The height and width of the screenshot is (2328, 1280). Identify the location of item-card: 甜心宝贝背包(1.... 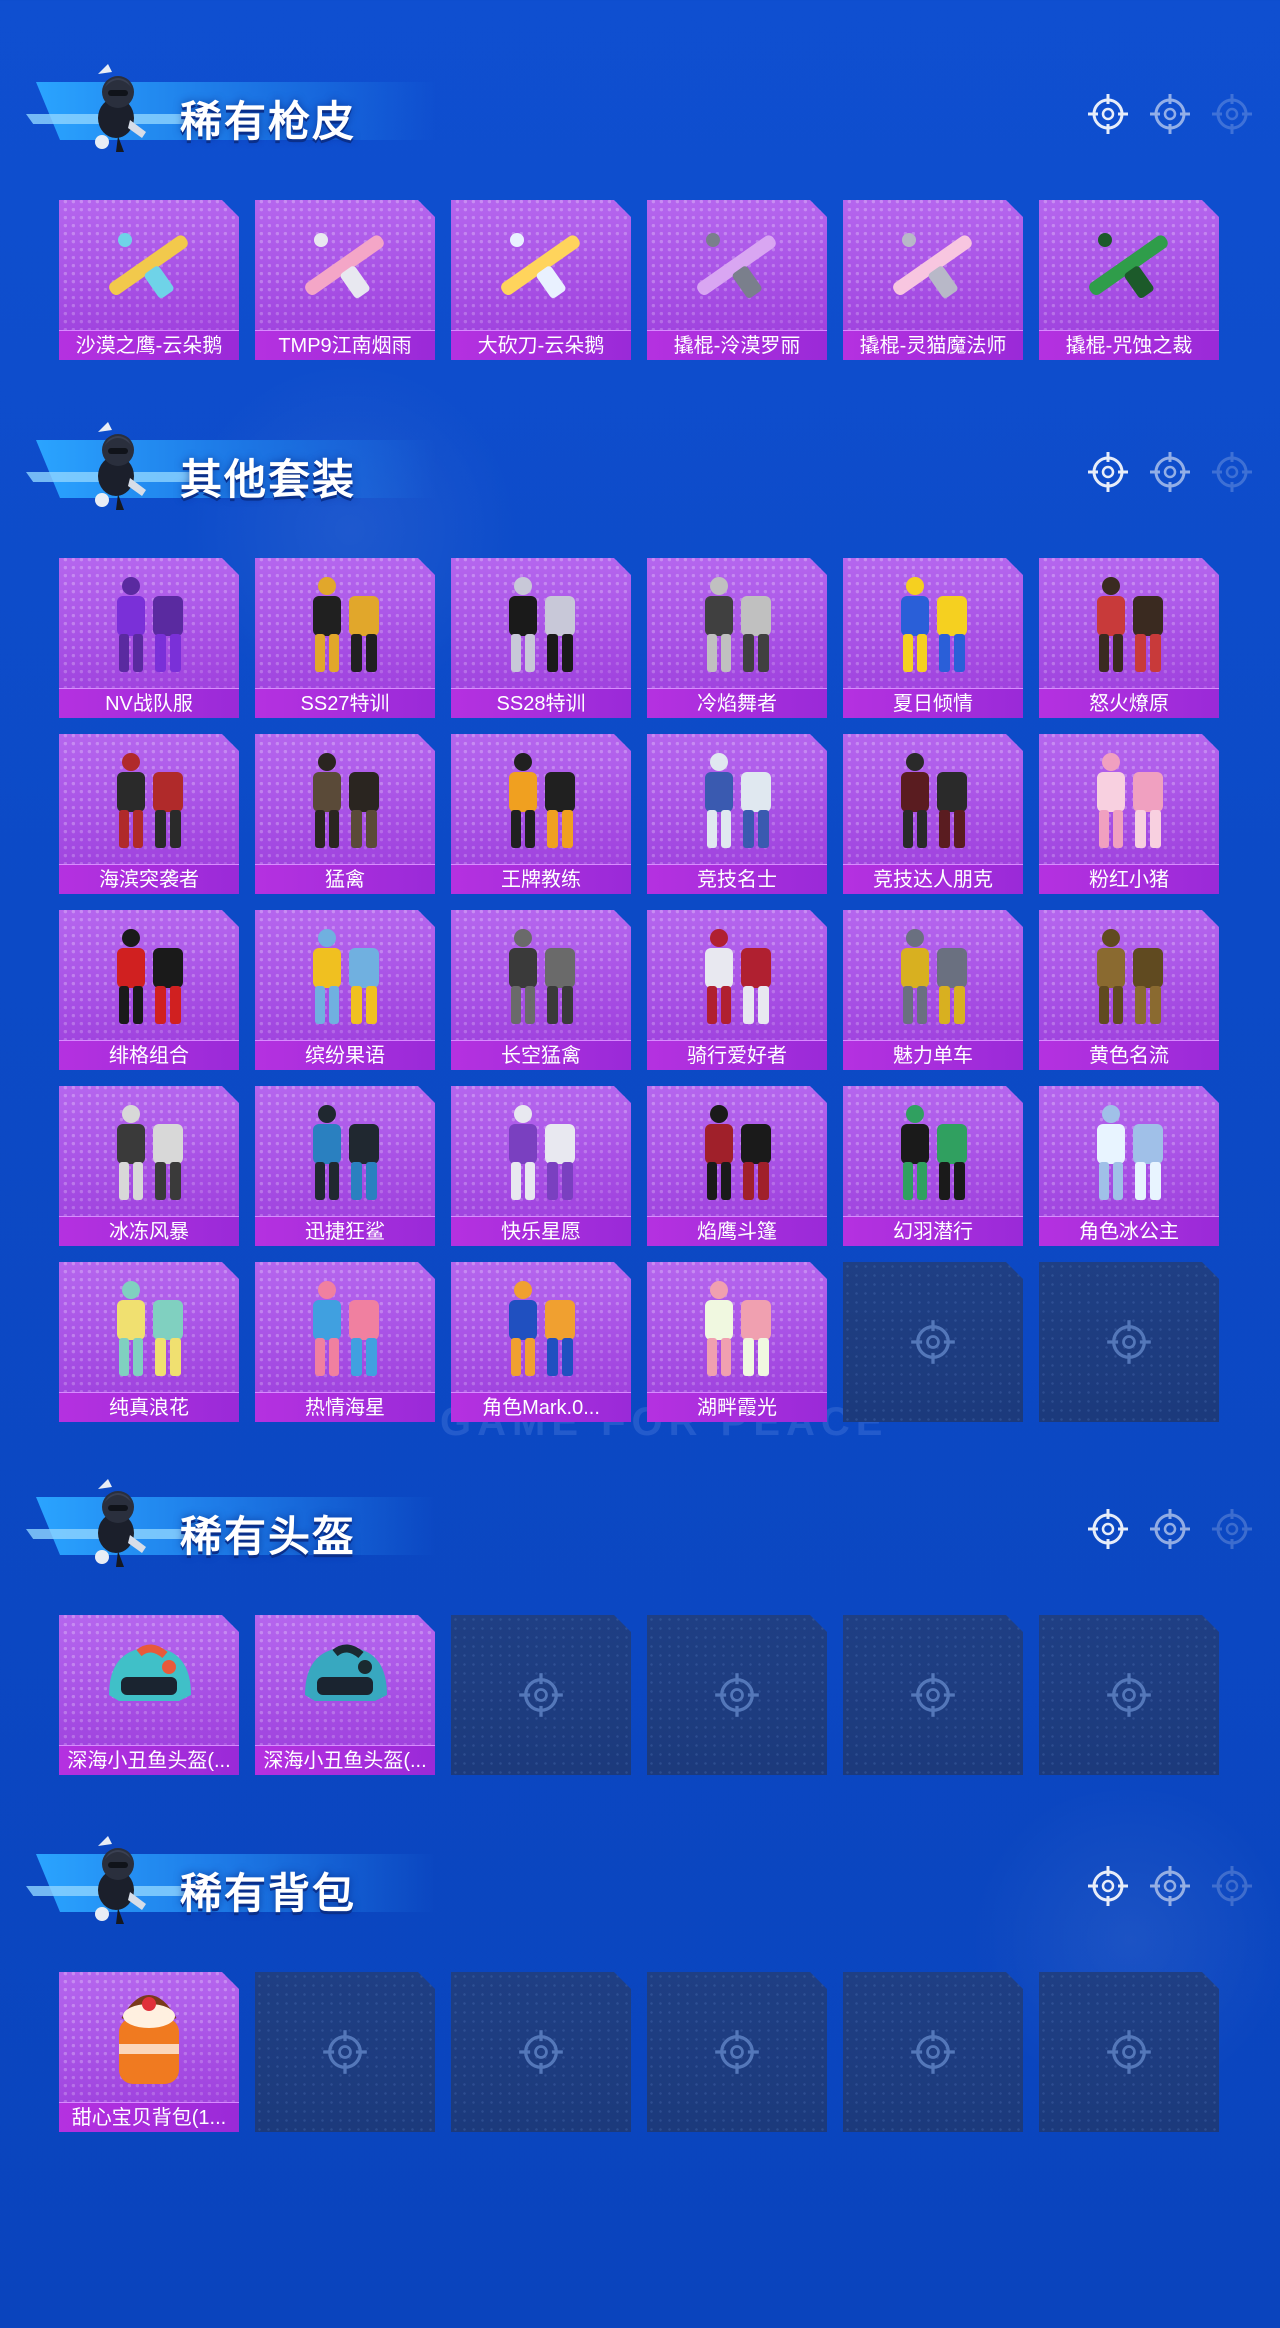
(149, 2052).